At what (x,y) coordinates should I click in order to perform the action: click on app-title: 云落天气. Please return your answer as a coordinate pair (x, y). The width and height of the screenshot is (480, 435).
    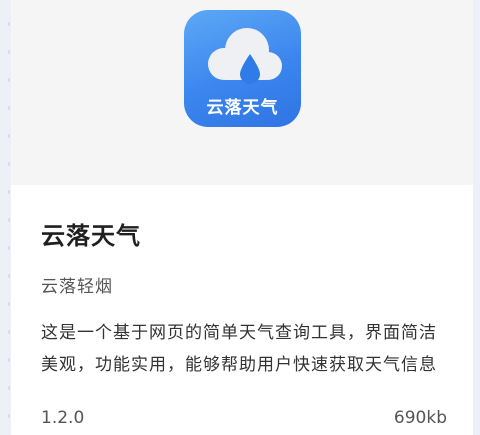
    Looking at the image, I should click on (91, 236).